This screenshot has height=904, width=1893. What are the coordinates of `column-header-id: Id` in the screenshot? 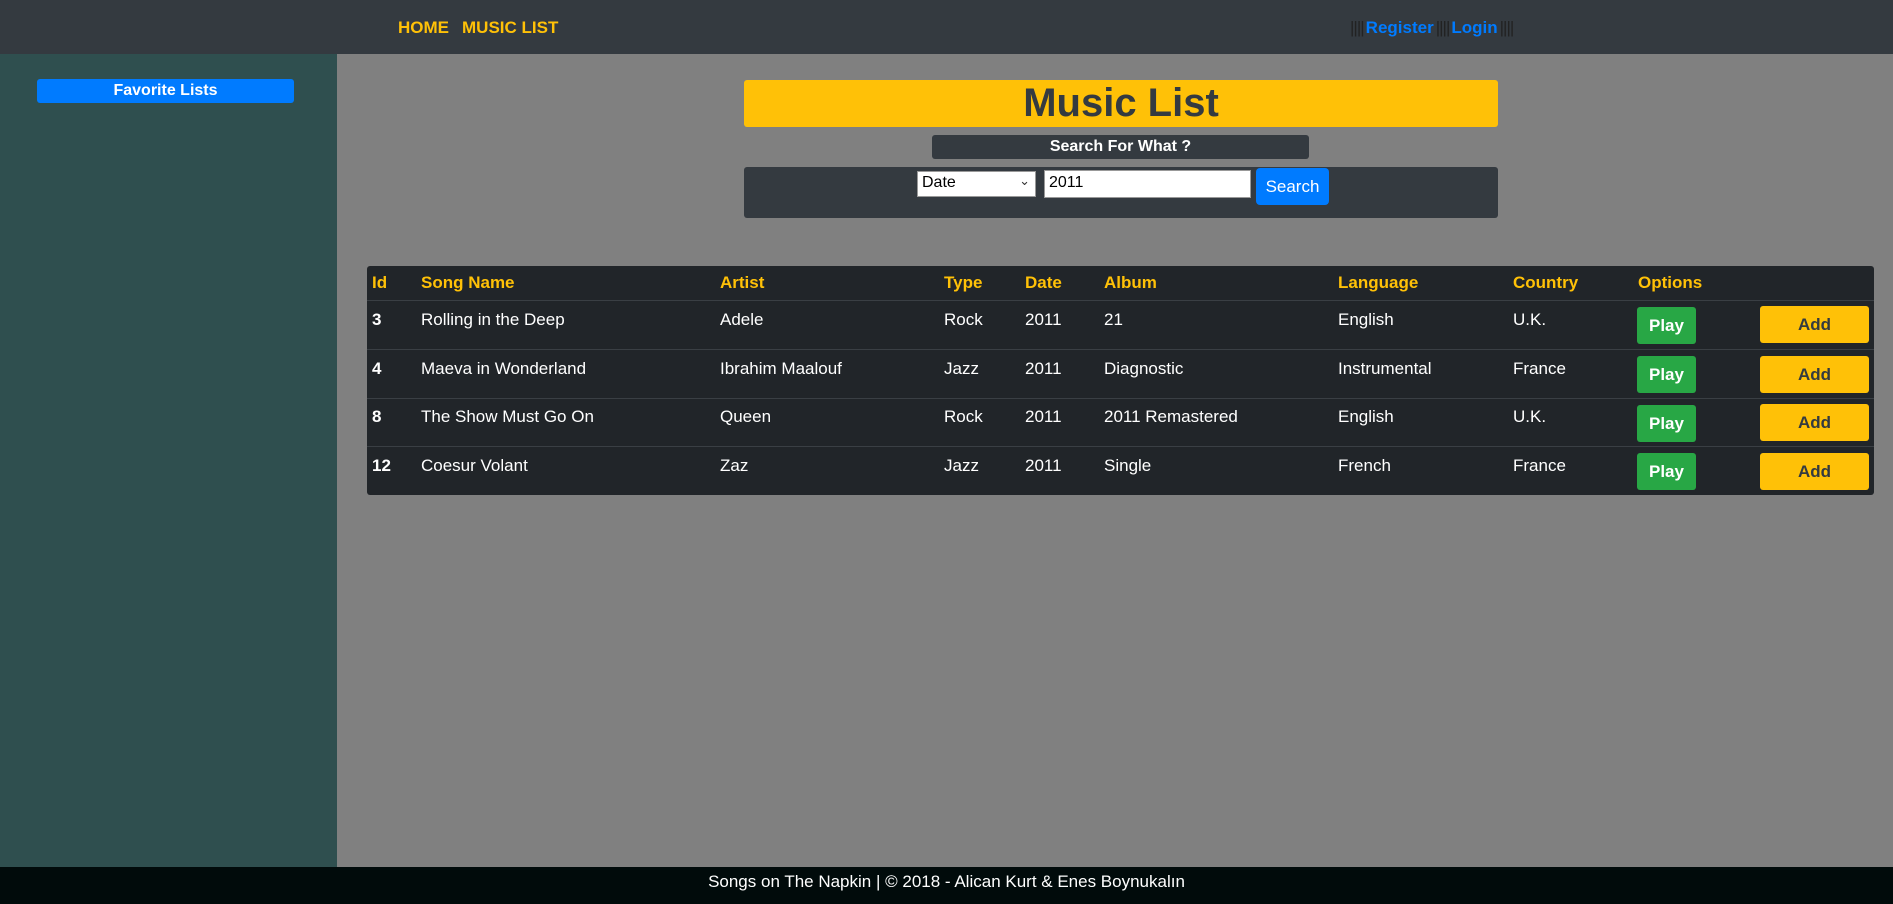 It's located at (380, 282).